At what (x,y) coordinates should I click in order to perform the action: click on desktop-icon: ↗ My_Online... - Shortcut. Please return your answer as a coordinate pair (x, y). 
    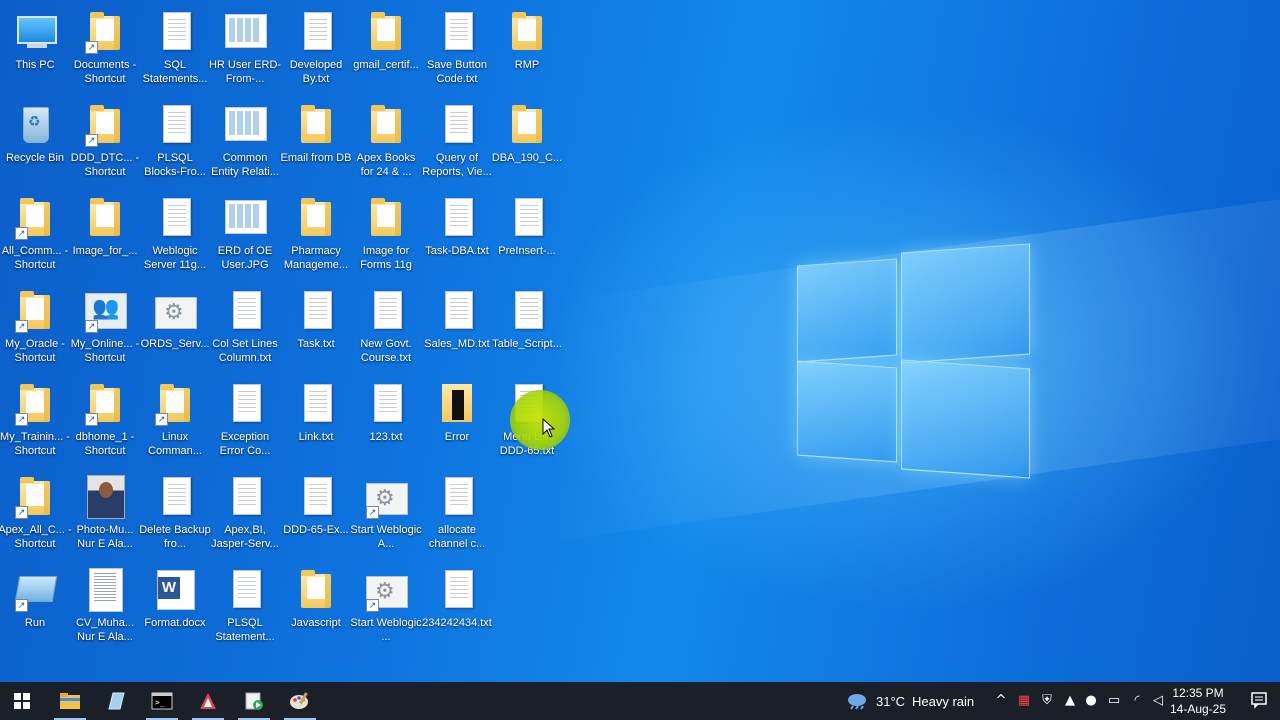
    Looking at the image, I should click on (105, 328).